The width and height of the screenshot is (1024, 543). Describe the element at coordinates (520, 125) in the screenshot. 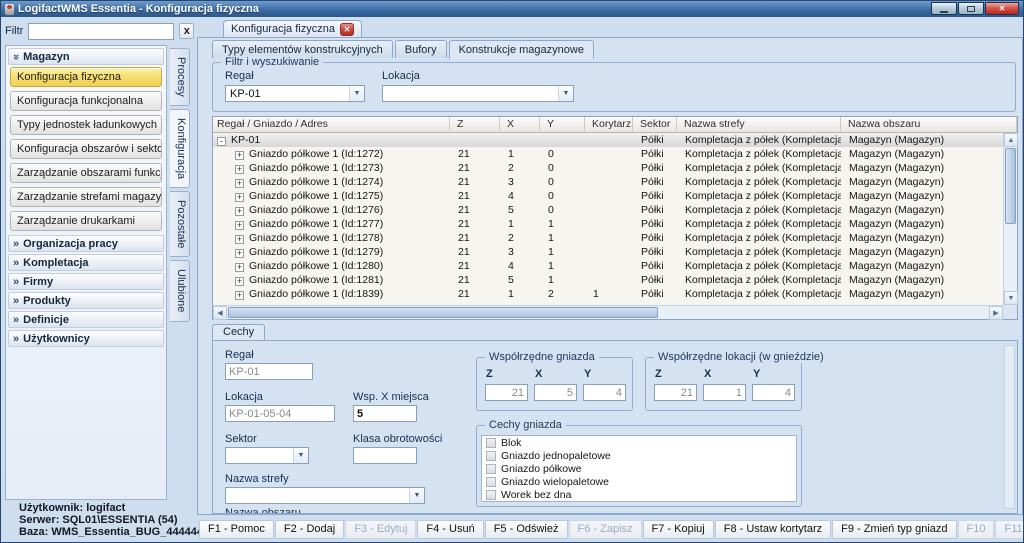

I see `column-header-x: X` at that location.